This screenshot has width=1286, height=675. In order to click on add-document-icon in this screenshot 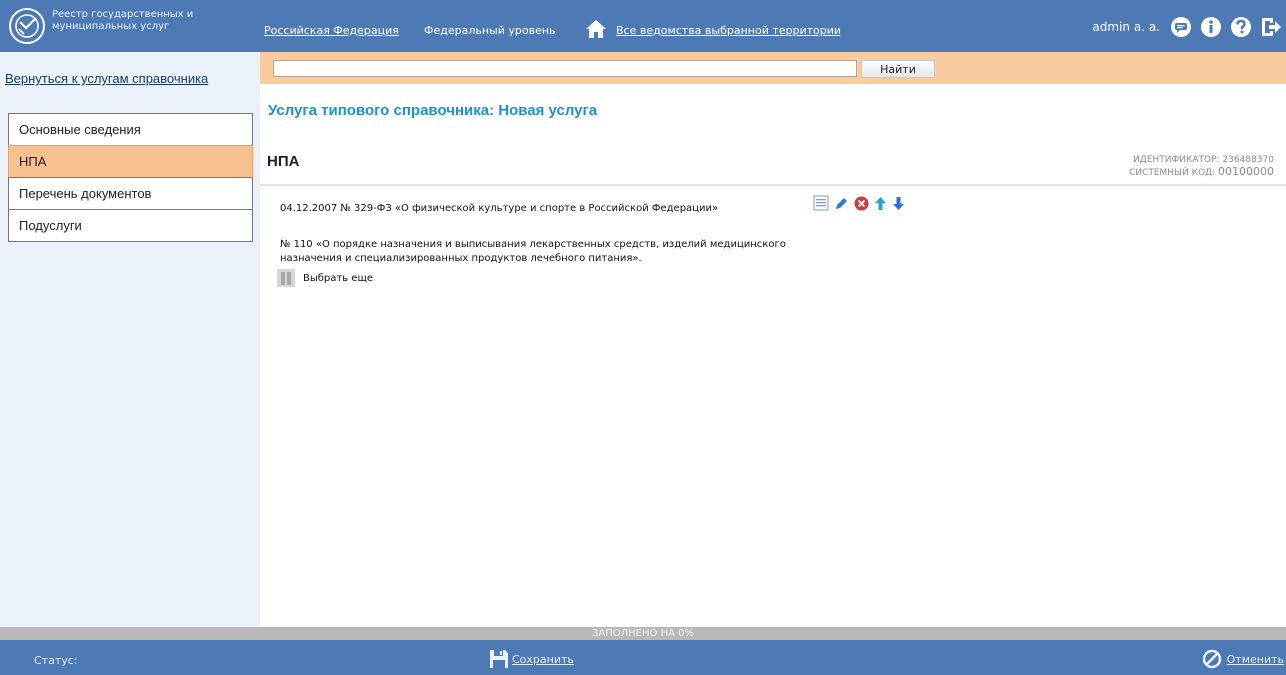, I will do `click(286, 278)`.